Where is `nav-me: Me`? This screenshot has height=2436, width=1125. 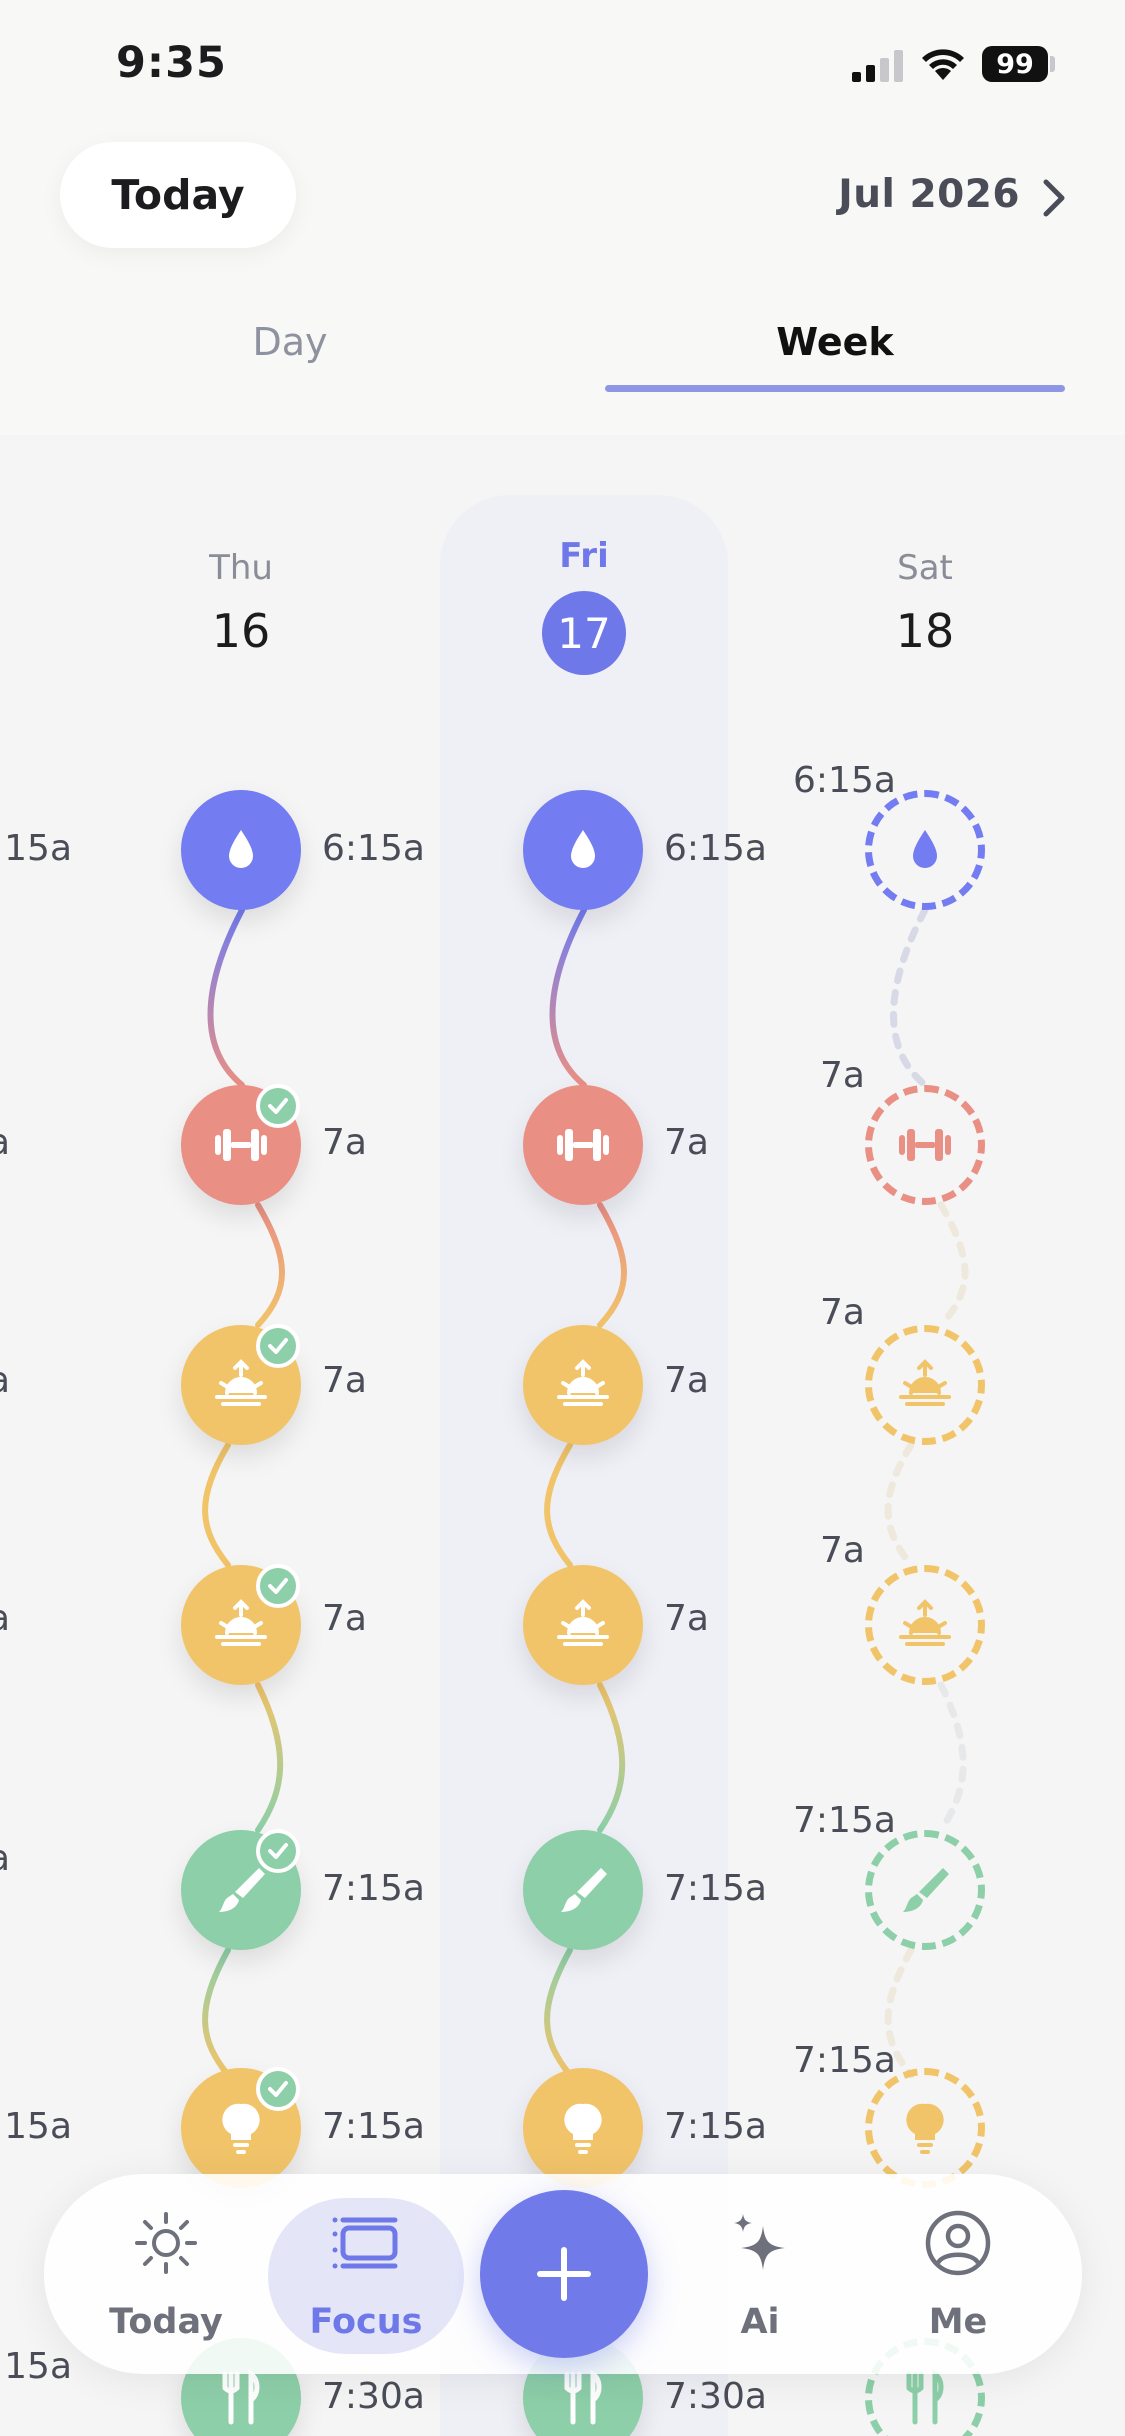 nav-me: Me is located at coordinates (958, 2274).